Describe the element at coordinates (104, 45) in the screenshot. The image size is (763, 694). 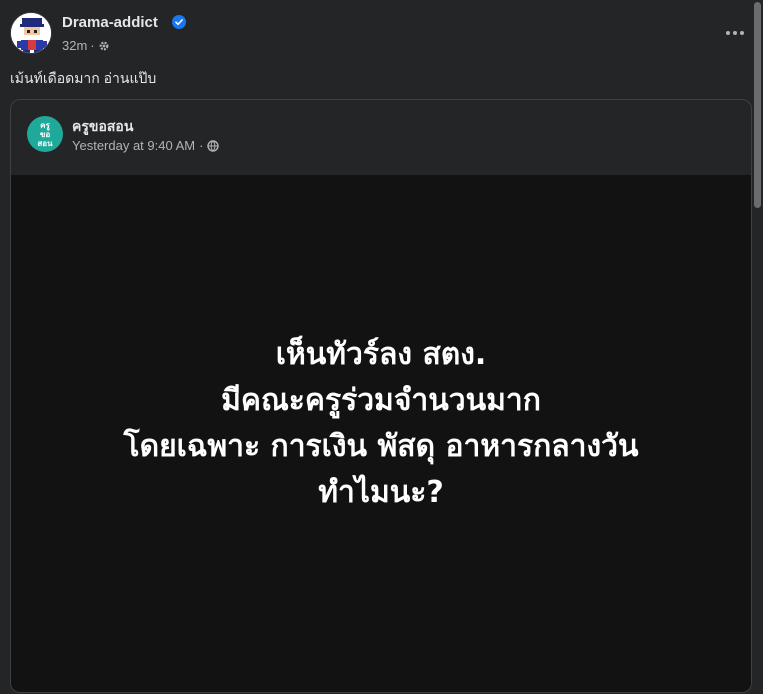
I see `gear-icon` at that location.